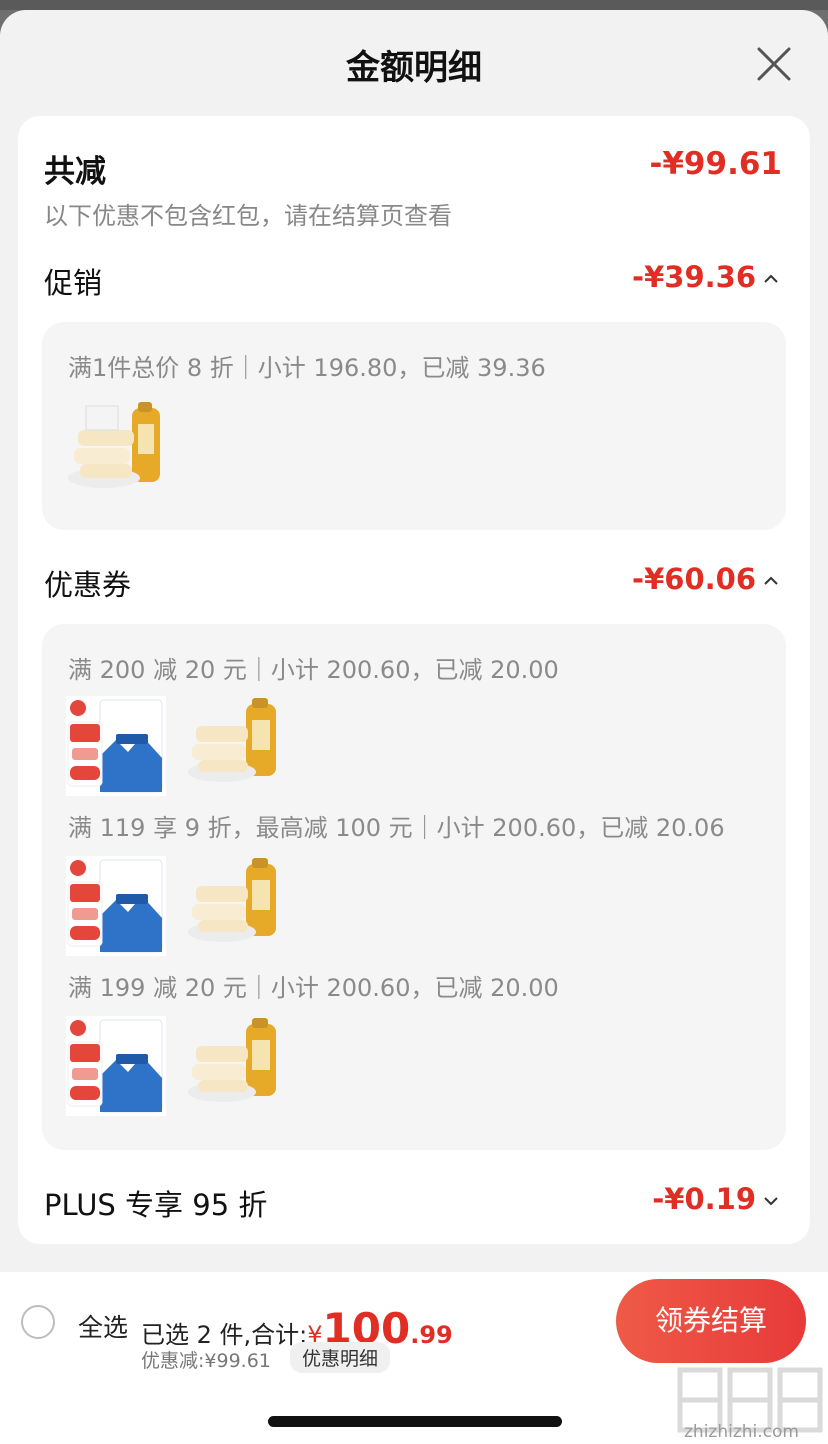  Describe the element at coordinates (414, 426) in the screenshot. I see `promotion-box: 满1件总价 8 折｜小计 196.80，已减 39.36` at that location.